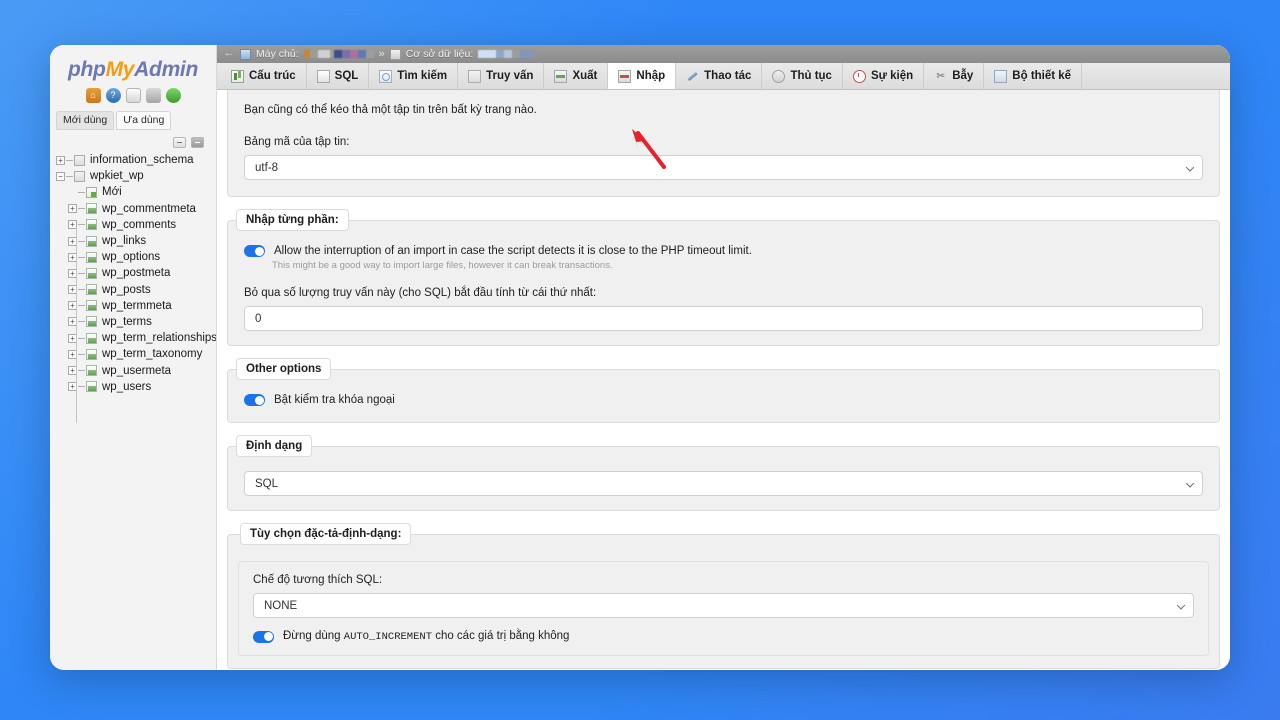 The image size is (1280, 720). What do you see at coordinates (126, 289) in the screenshot?
I see `tree-item-label: wp_posts` at bounding box center [126, 289].